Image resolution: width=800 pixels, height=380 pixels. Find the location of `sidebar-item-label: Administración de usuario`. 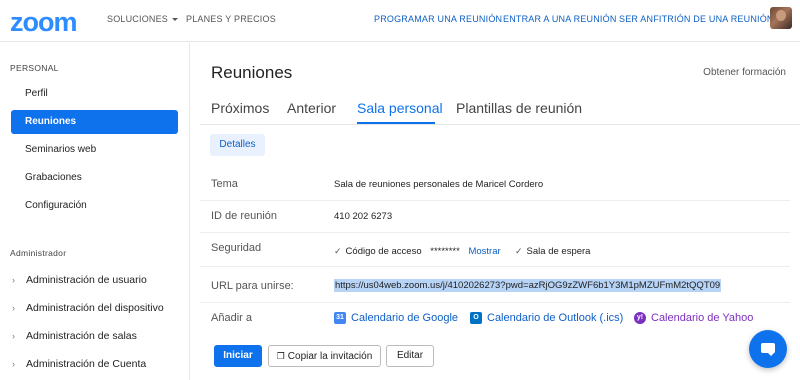

sidebar-item-label: Administración de usuario is located at coordinates (86, 280).